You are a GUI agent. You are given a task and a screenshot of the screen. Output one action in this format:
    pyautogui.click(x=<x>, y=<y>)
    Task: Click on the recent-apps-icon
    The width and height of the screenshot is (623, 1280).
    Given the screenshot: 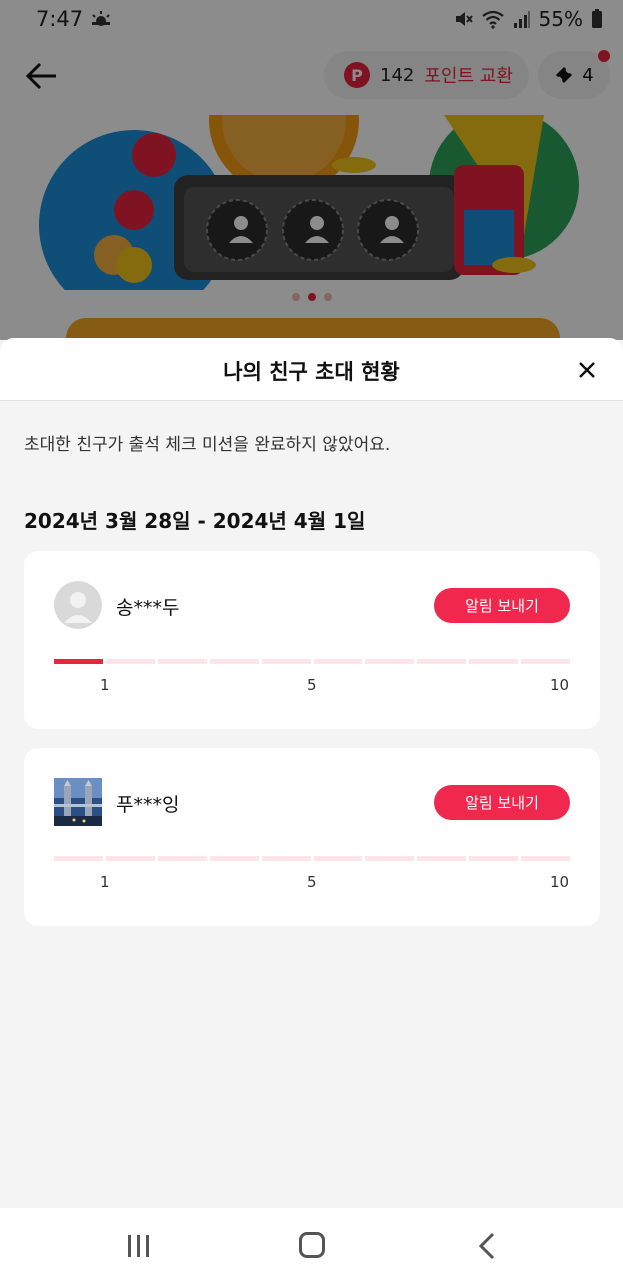 What is the action you would take?
    pyautogui.click(x=139, y=1246)
    